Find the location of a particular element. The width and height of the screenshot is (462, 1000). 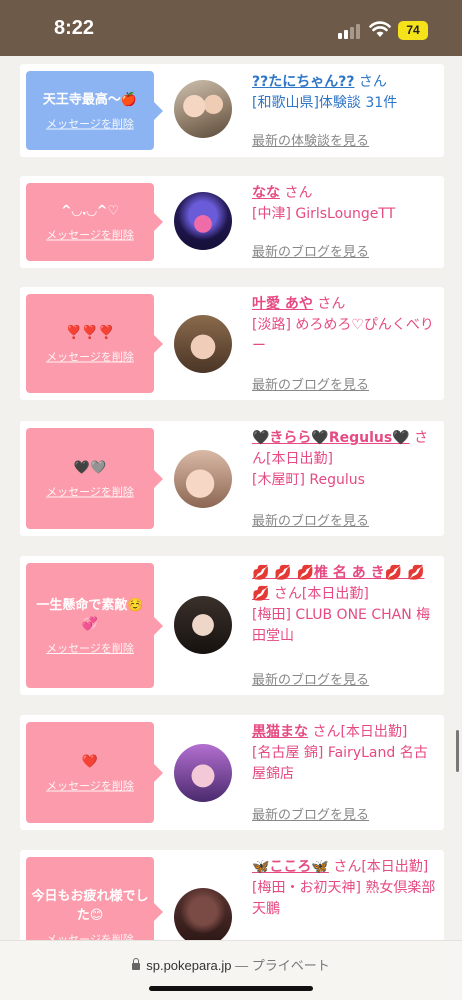

shop-detail: [淡路] めろめろ♡ぴんくべりー is located at coordinates (343, 335).